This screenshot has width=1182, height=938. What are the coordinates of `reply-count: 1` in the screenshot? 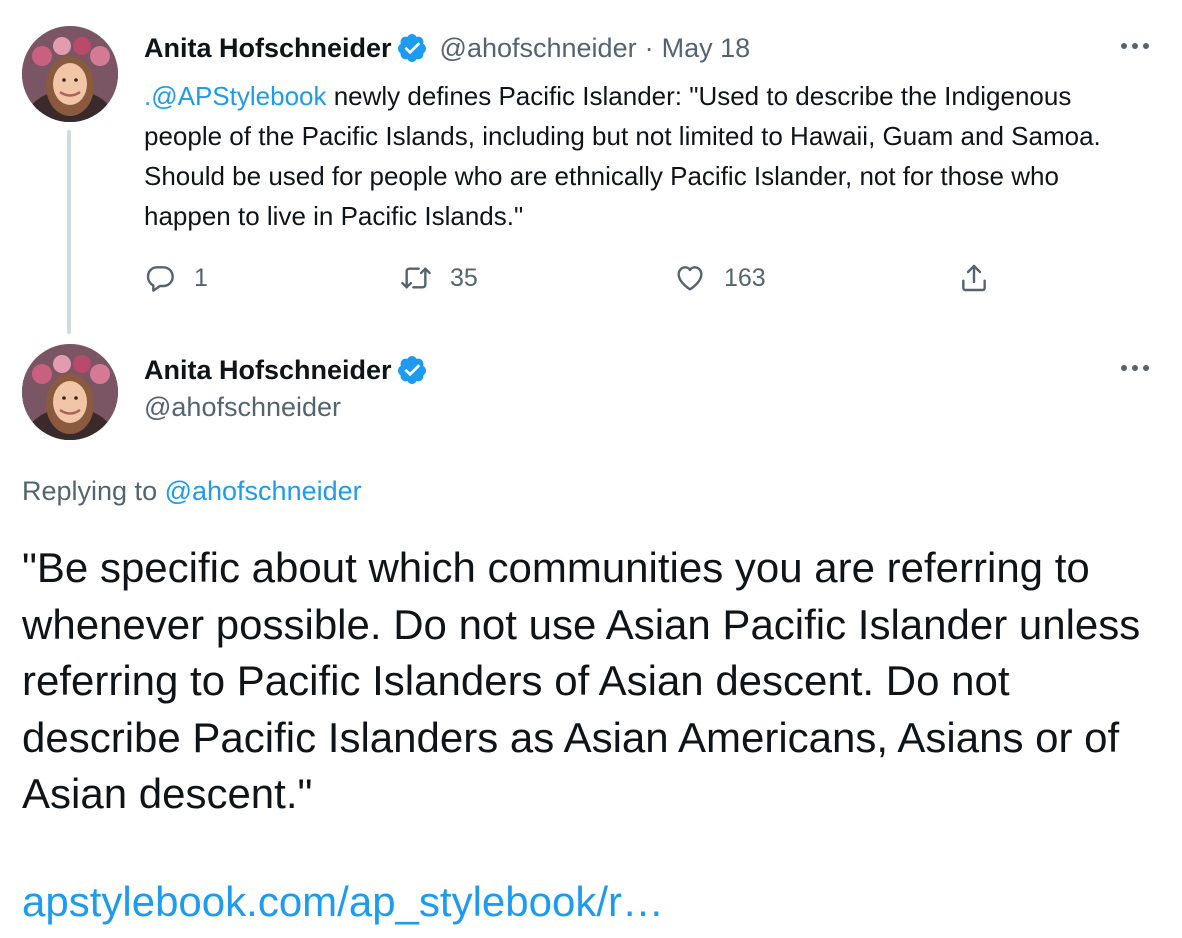 It's located at (201, 277).